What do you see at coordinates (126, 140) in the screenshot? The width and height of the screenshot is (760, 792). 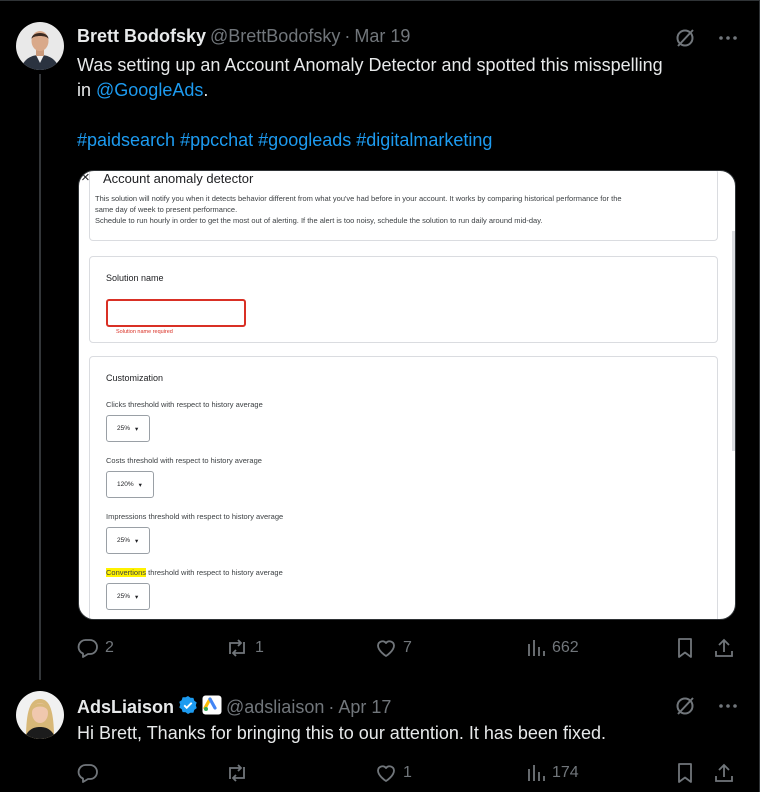 I see `hashtag-link: #paidsearch` at bounding box center [126, 140].